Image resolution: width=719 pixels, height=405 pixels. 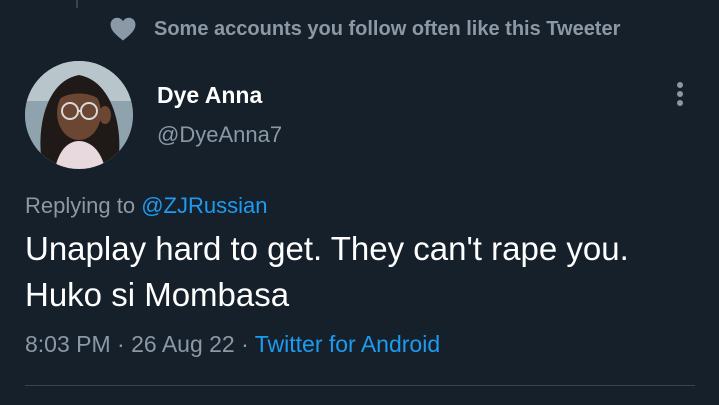 I want to click on author-display-name: Dye Anna, so click(x=209, y=95).